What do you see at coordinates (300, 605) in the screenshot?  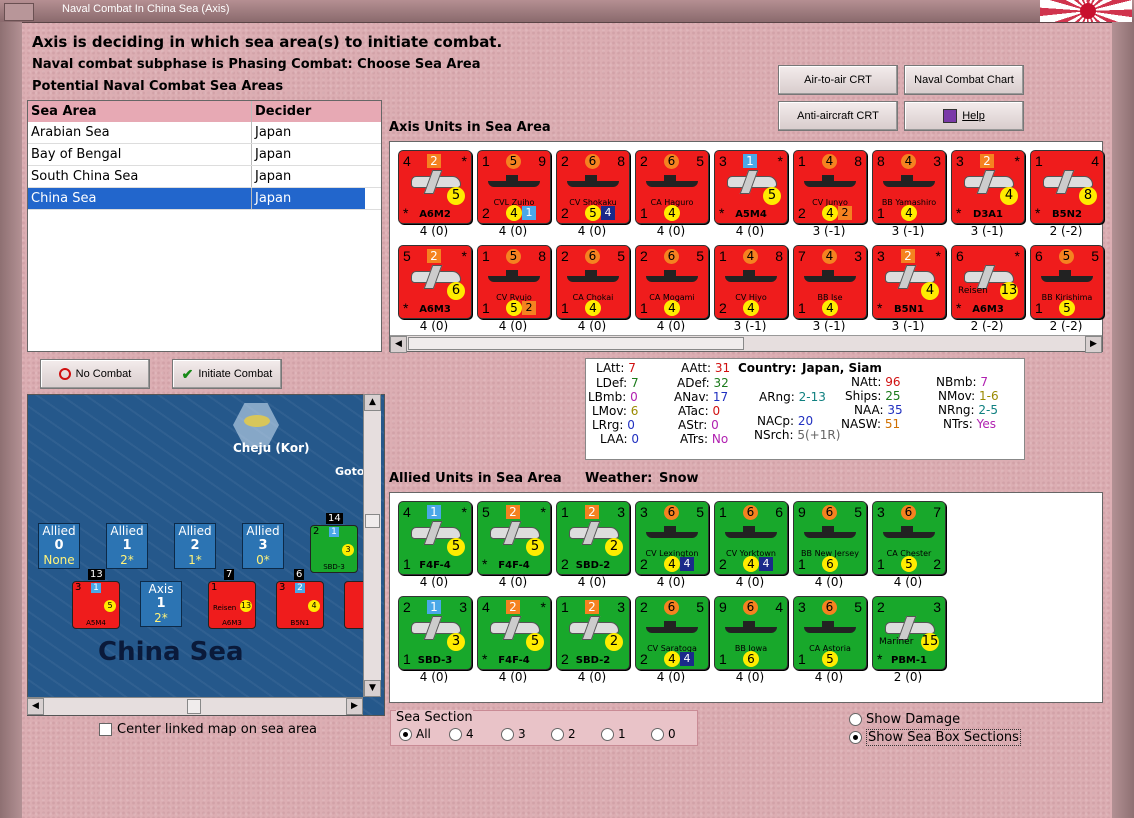 I see `map-unit-counter: 3 2 B5N1 4` at bounding box center [300, 605].